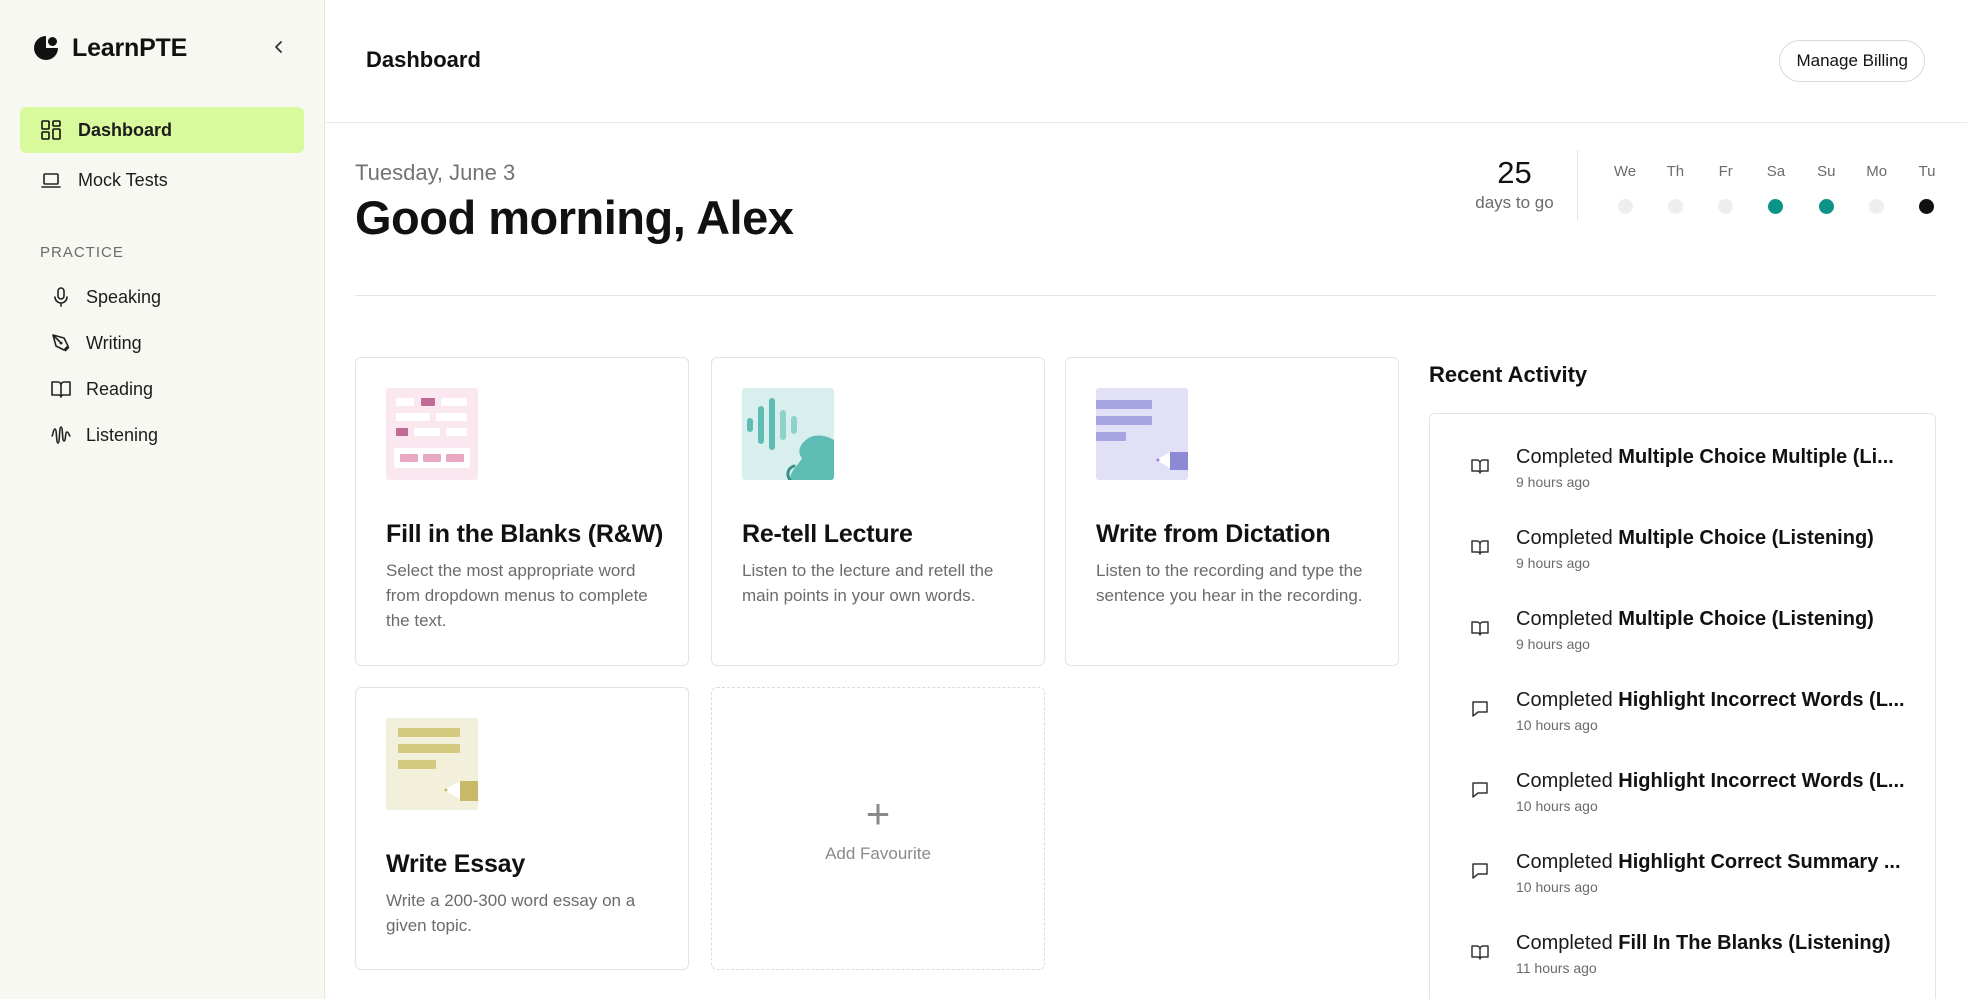  I want to click on streak-day-label: Su, so click(1826, 171).